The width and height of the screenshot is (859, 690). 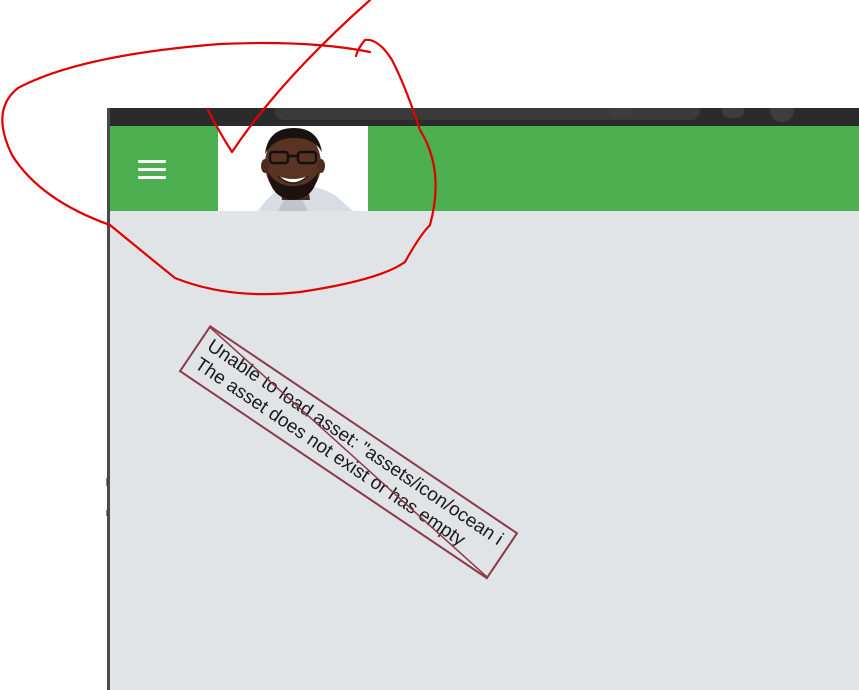 What do you see at coordinates (152, 169) in the screenshot?
I see `hamburger-menu-icon` at bounding box center [152, 169].